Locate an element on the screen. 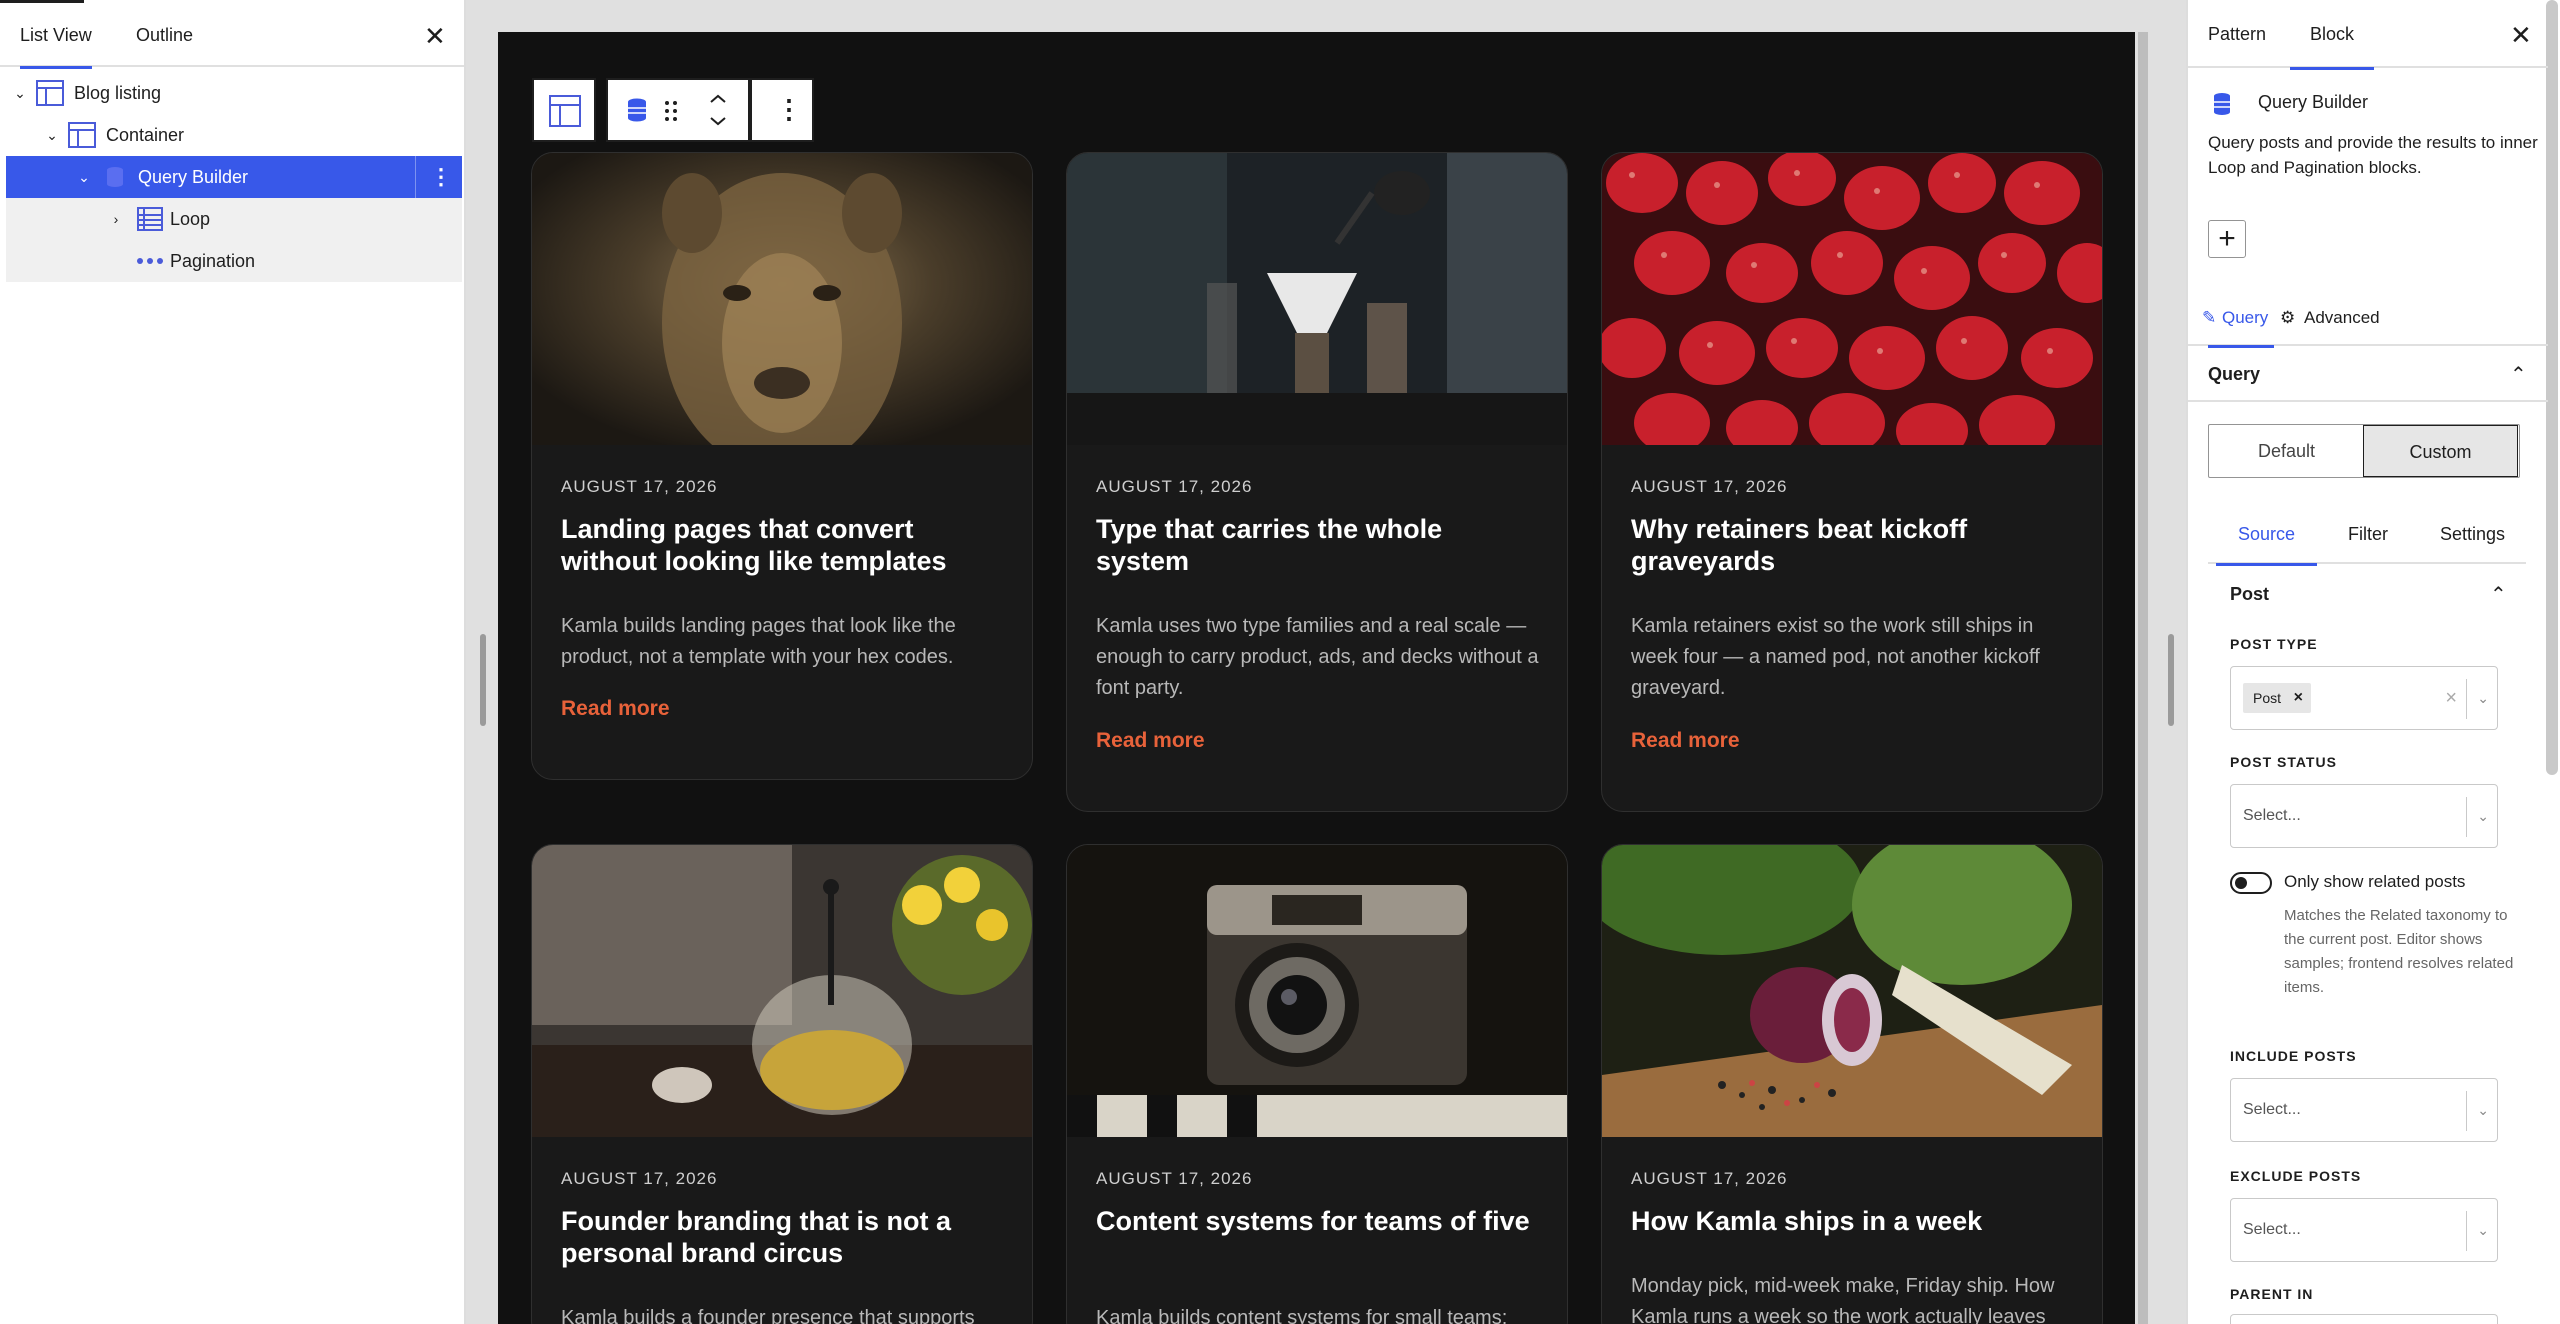 This screenshot has height=1324, width=2560. add-block-button: + is located at coordinates (2227, 239).